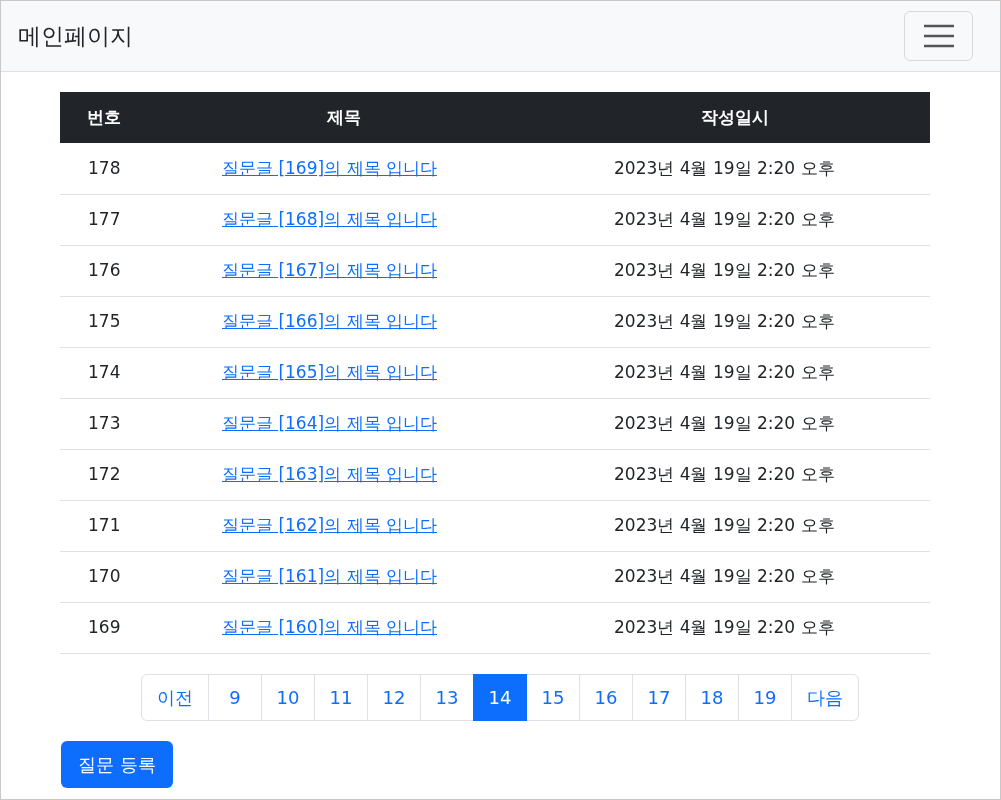 Image resolution: width=1001 pixels, height=800 pixels. Describe the element at coordinates (329, 218) in the screenshot. I see `question-link: 질문글 [168]의 제목 입니다` at that location.